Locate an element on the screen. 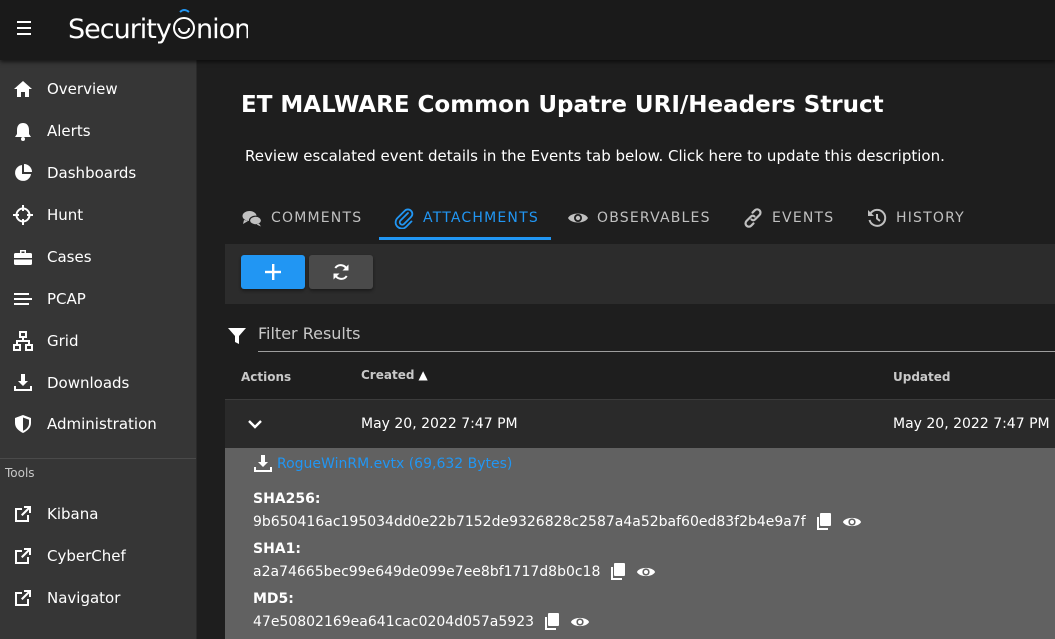 The width and height of the screenshot is (1055, 639). md5-row: 47e50802169ea641cac0204d057a5923 is located at coordinates (421, 622).